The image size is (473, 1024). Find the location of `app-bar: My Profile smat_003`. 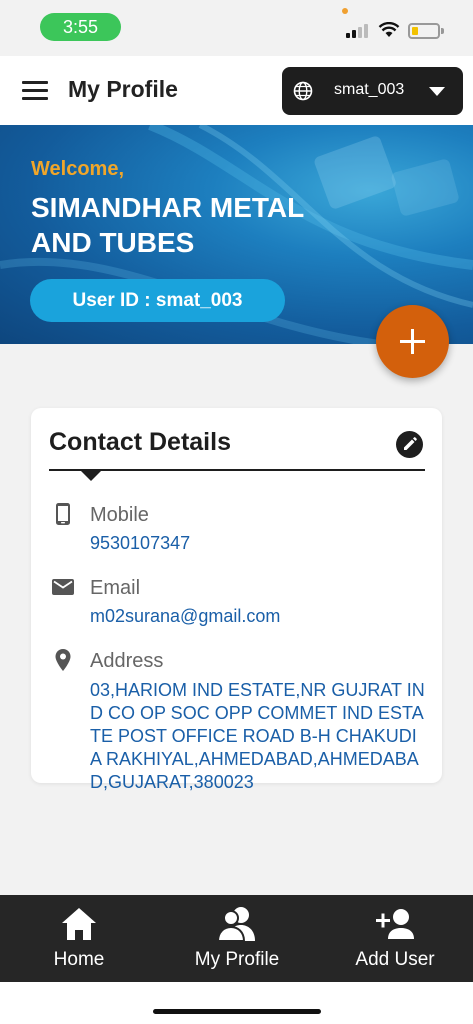

app-bar: My Profile smat_003 is located at coordinates (236, 90).